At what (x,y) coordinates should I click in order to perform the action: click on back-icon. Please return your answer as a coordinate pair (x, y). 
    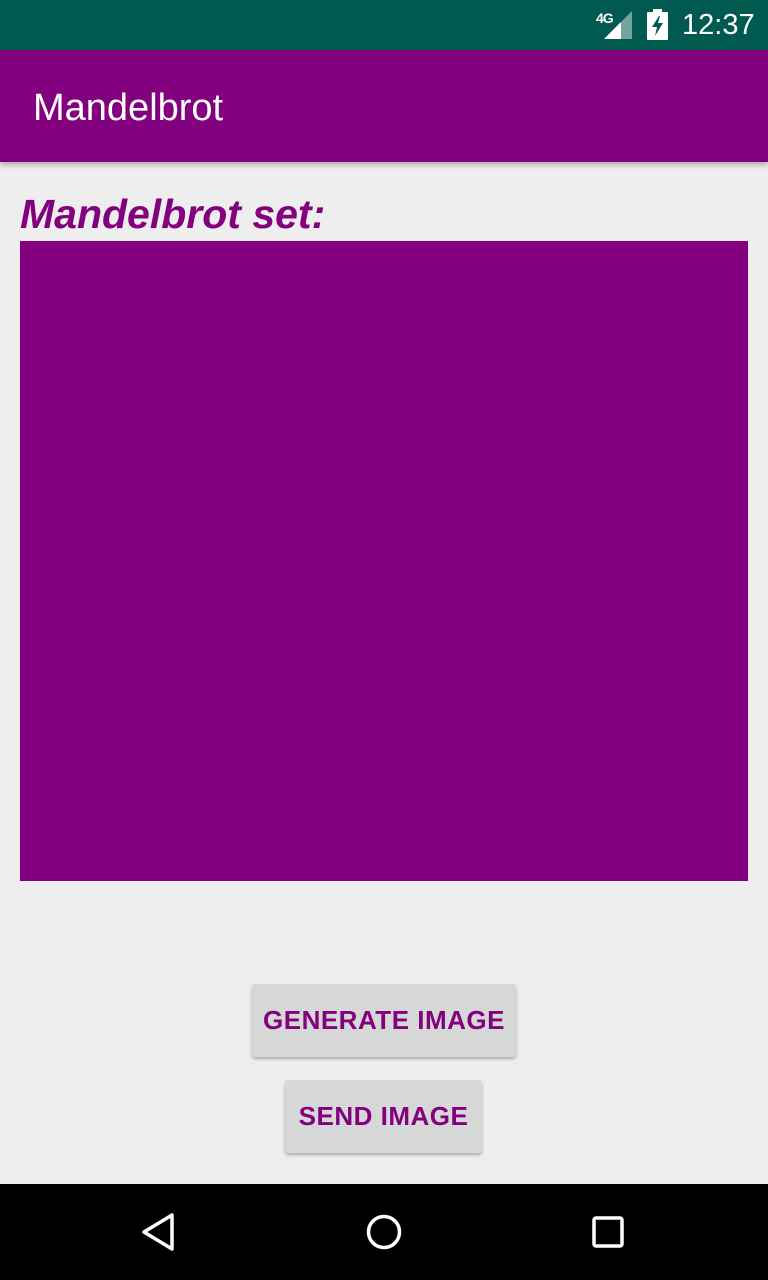
    Looking at the image, I should click on (158, 1232).